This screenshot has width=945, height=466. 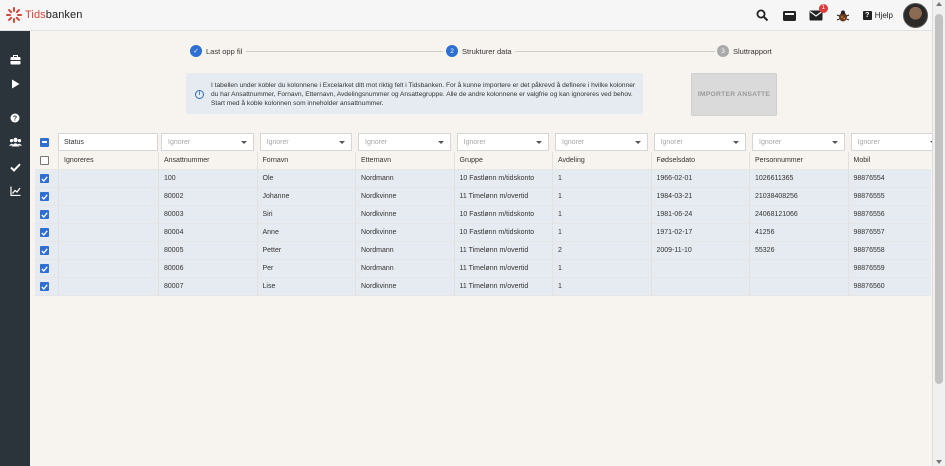 What do you see at coordinates (818, 13) in the screenshot?
I see `mail-icon: 1` at bounding box center [818, 13].